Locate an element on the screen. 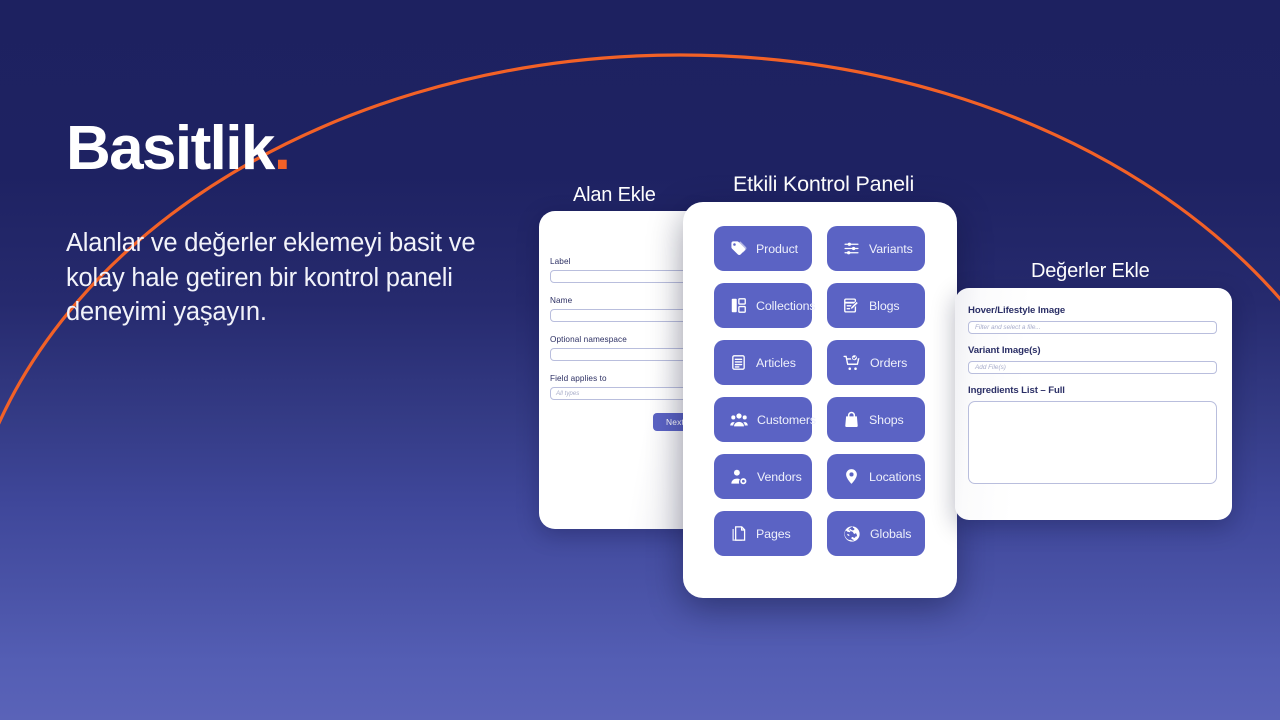 The image size is (1280, 720). tile-pages: Pages is located at coordinates (763, 533).